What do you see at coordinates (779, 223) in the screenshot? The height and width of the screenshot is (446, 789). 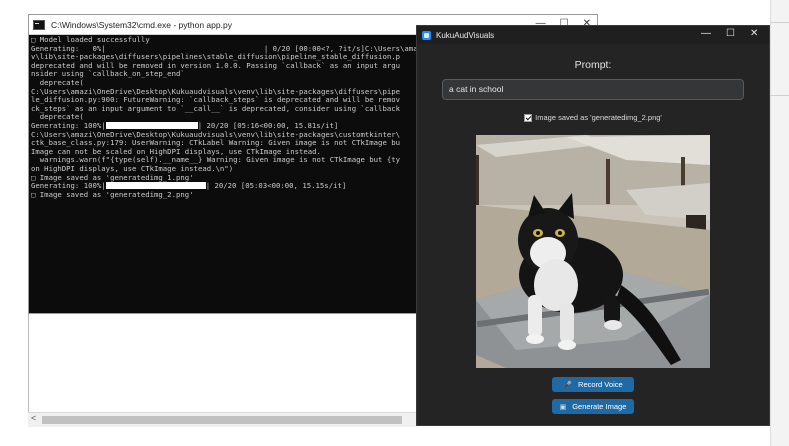 I see `background-window-strip` at bounding box center [779, 223].